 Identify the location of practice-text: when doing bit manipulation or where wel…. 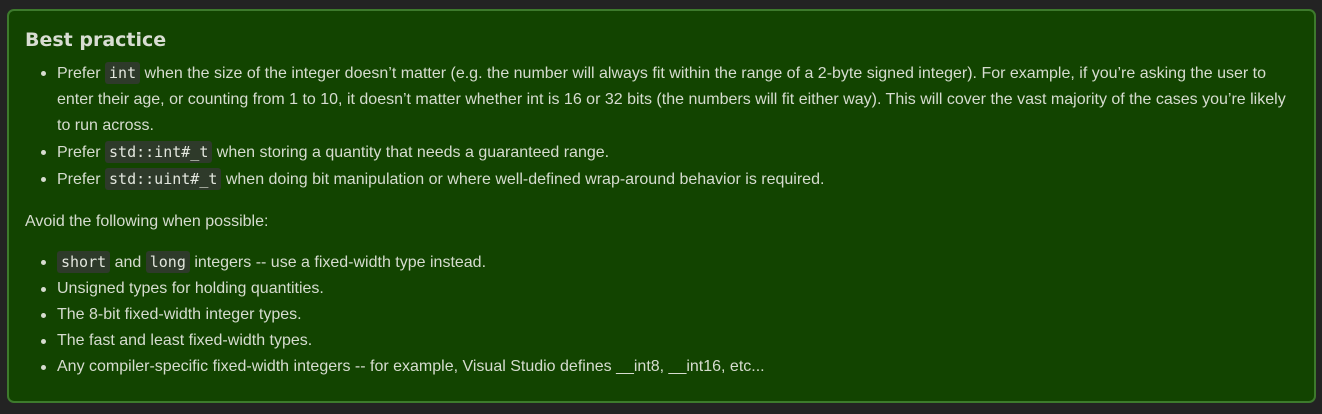
(523, 179).